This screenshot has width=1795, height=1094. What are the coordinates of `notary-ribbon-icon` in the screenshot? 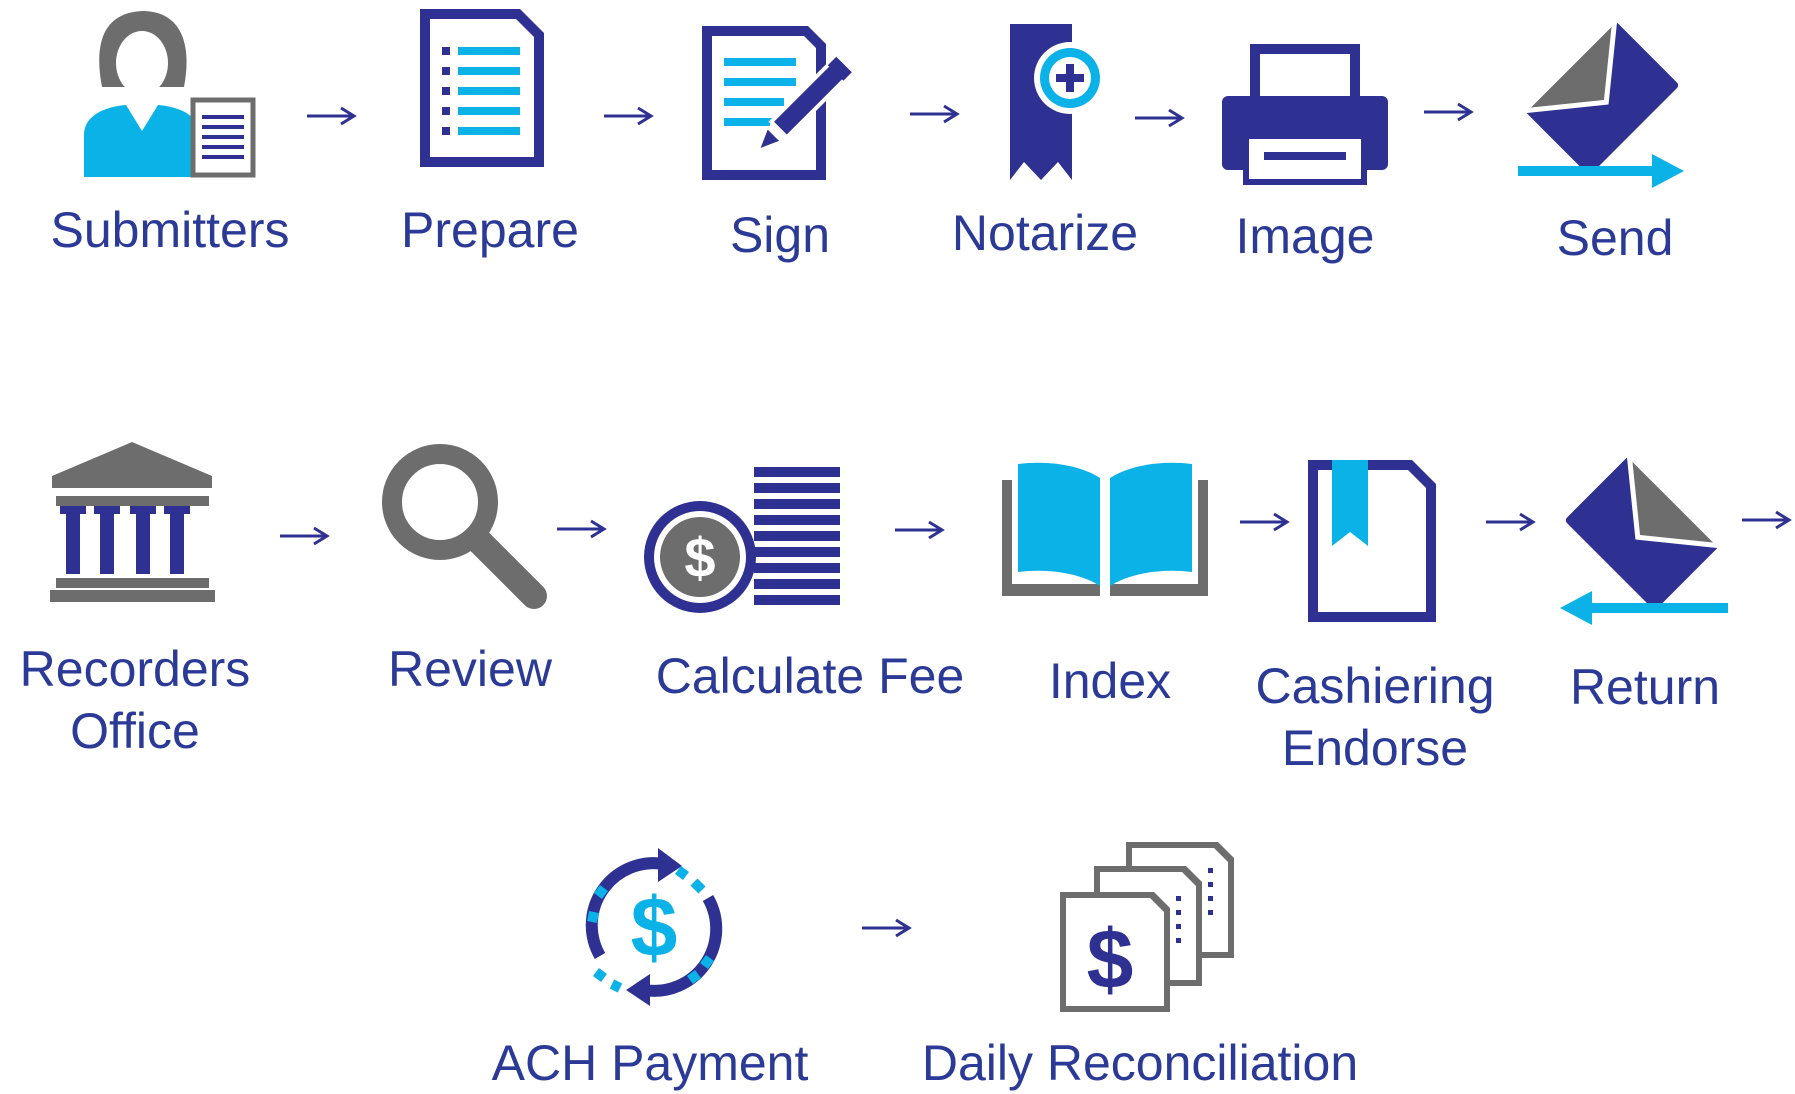 It's located at (1056, 103).